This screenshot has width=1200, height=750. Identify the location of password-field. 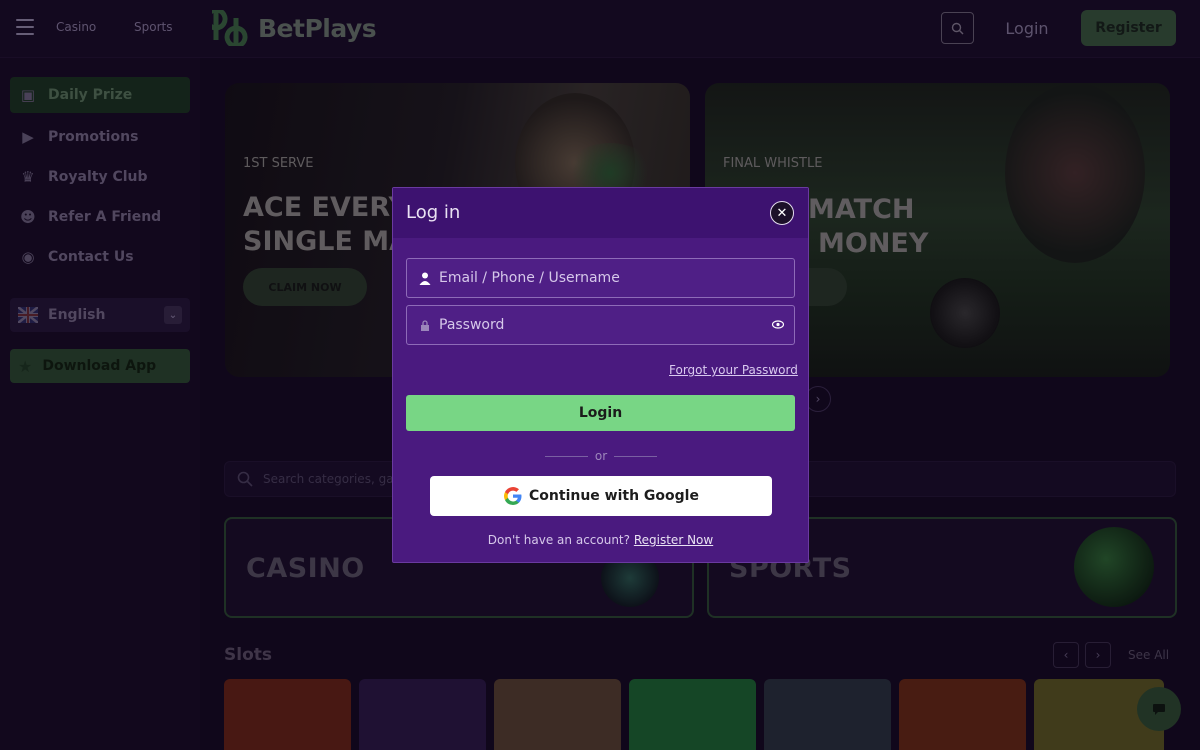
(600, 325).